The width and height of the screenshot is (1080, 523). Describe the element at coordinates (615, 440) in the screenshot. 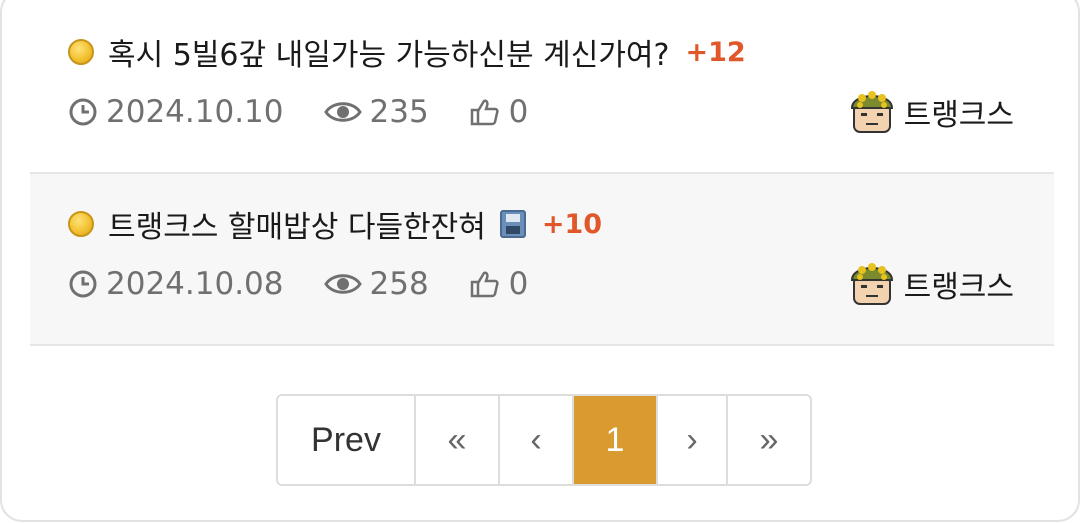

I see `current-page-button: 1` at that location.